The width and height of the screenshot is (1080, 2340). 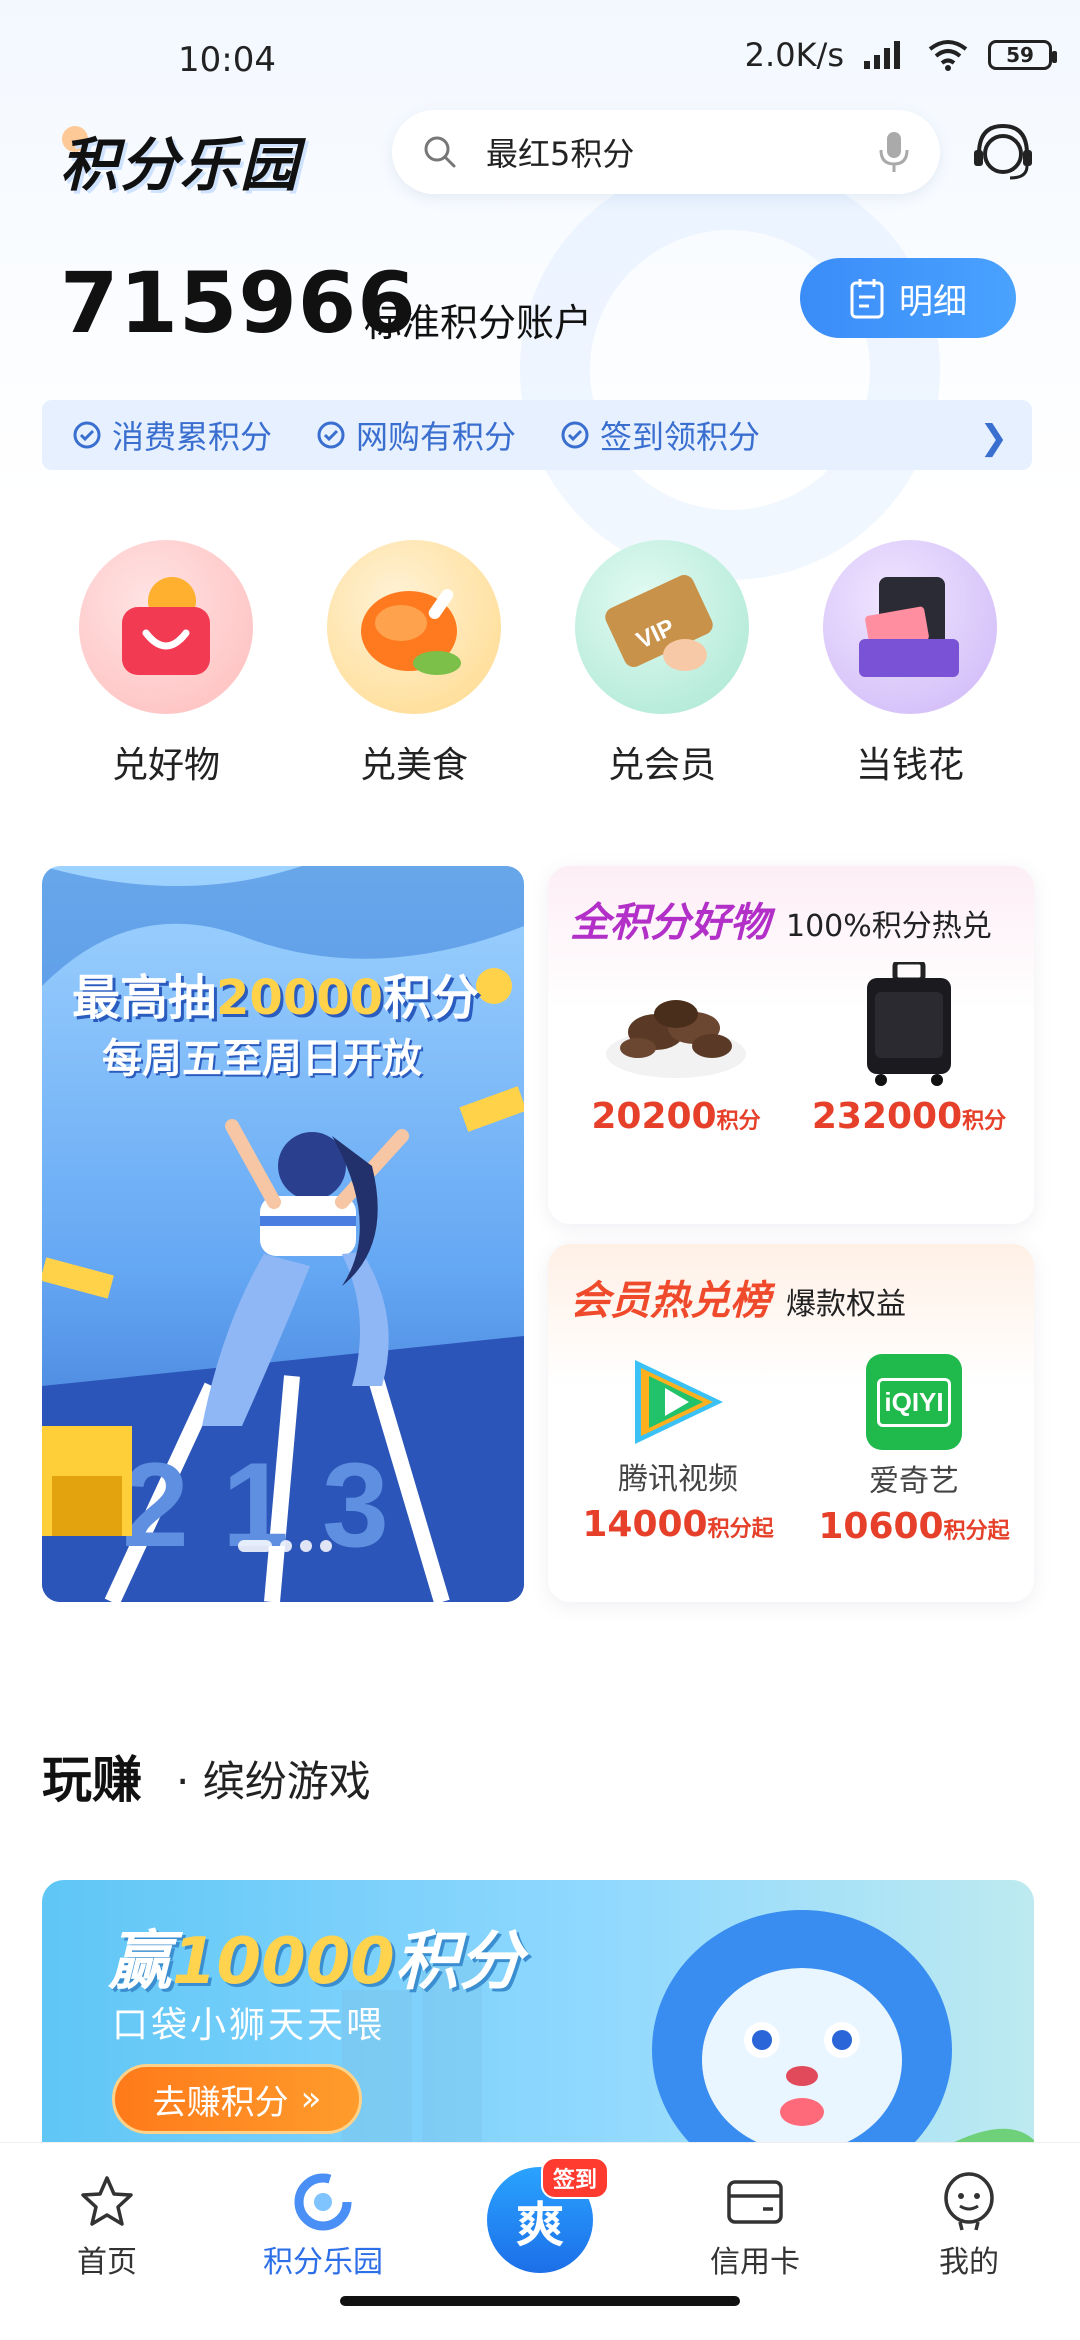 I want to click on nav-profile: 我的, so click(x=969, y=2224).